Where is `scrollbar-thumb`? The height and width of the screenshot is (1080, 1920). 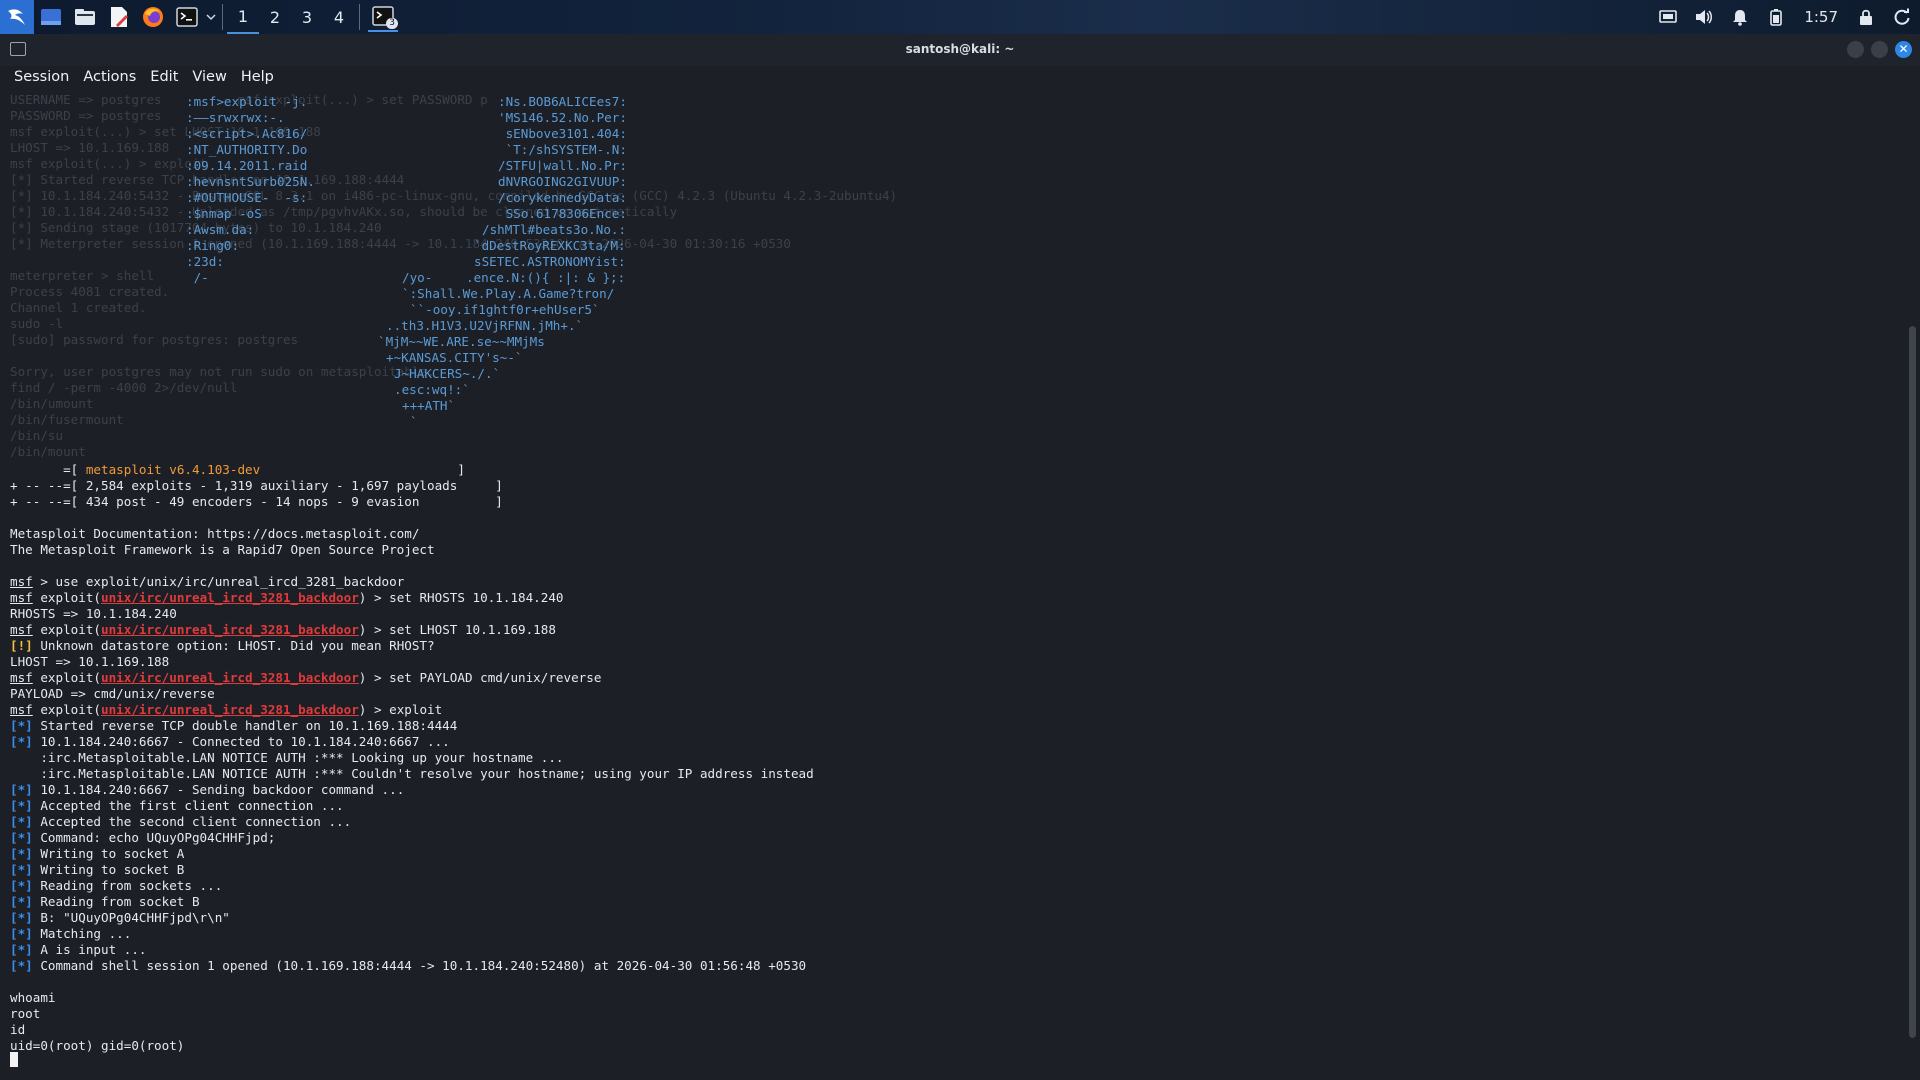
scrollbar-thumb is located at coordinates (1912, 682).